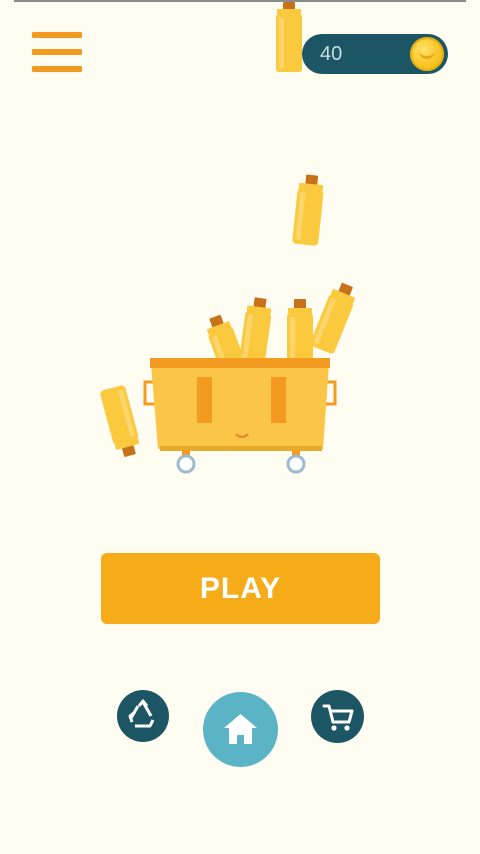 The height and width of the screenshot is (854, 480). I want to click on shopping-cart-icon, so click(338, 717).